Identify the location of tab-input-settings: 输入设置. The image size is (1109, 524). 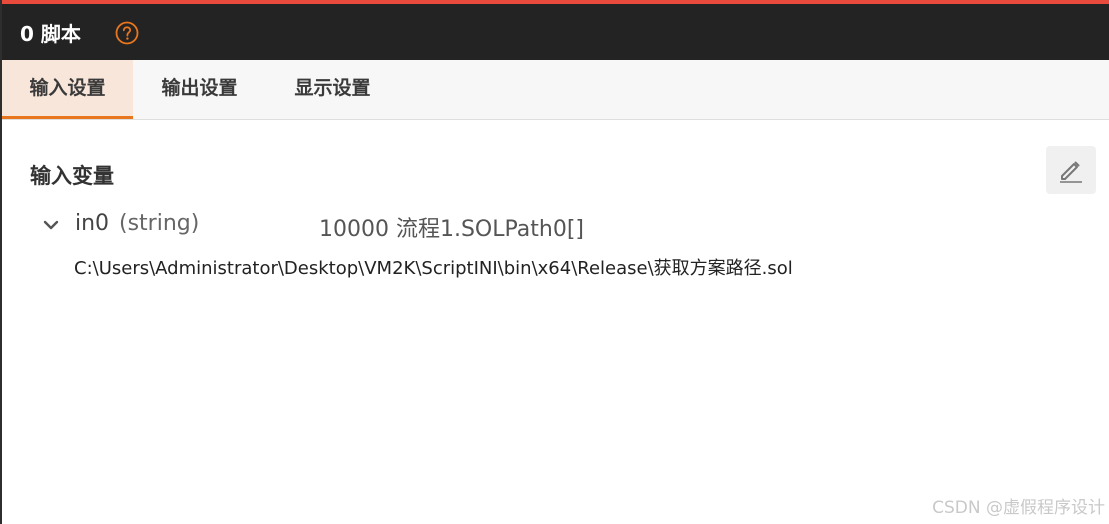
(67, 89).